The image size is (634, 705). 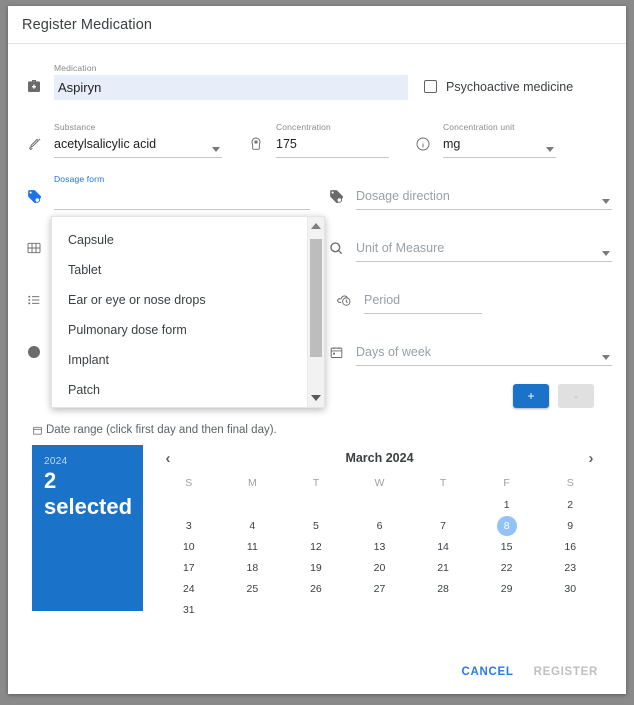 I want to click on dosage-form-option: Ear or eye or nose drops, so click(x=179, y=300).